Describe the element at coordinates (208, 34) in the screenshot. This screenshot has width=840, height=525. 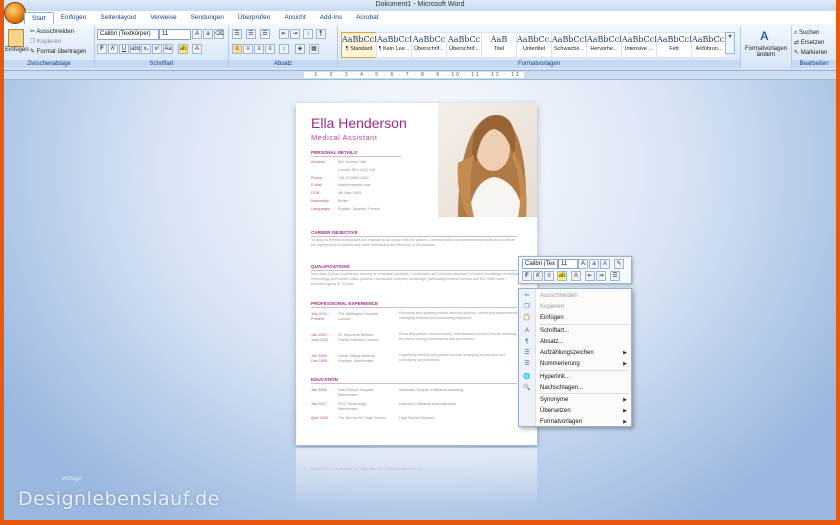
I see `shrink-font-button: a` at that location.